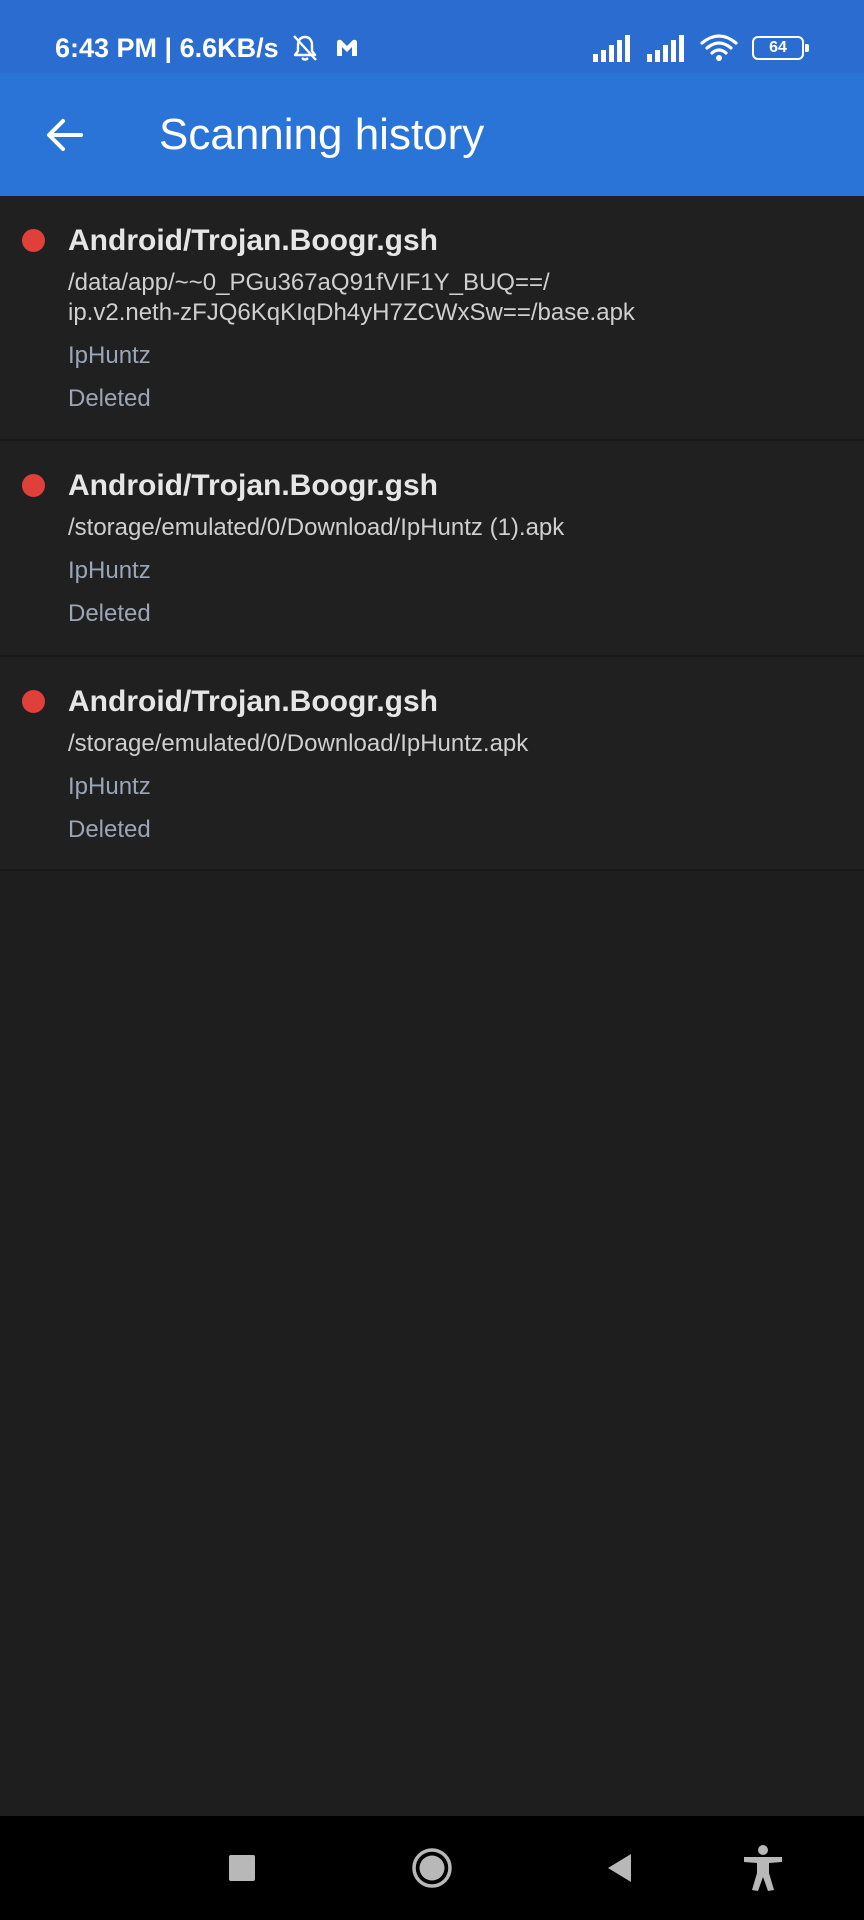  What do you see at coordinates (229, 48) in the screenshot?
I see `status-net-speed: 6.6KB/s` at bounding box center [229, 48].